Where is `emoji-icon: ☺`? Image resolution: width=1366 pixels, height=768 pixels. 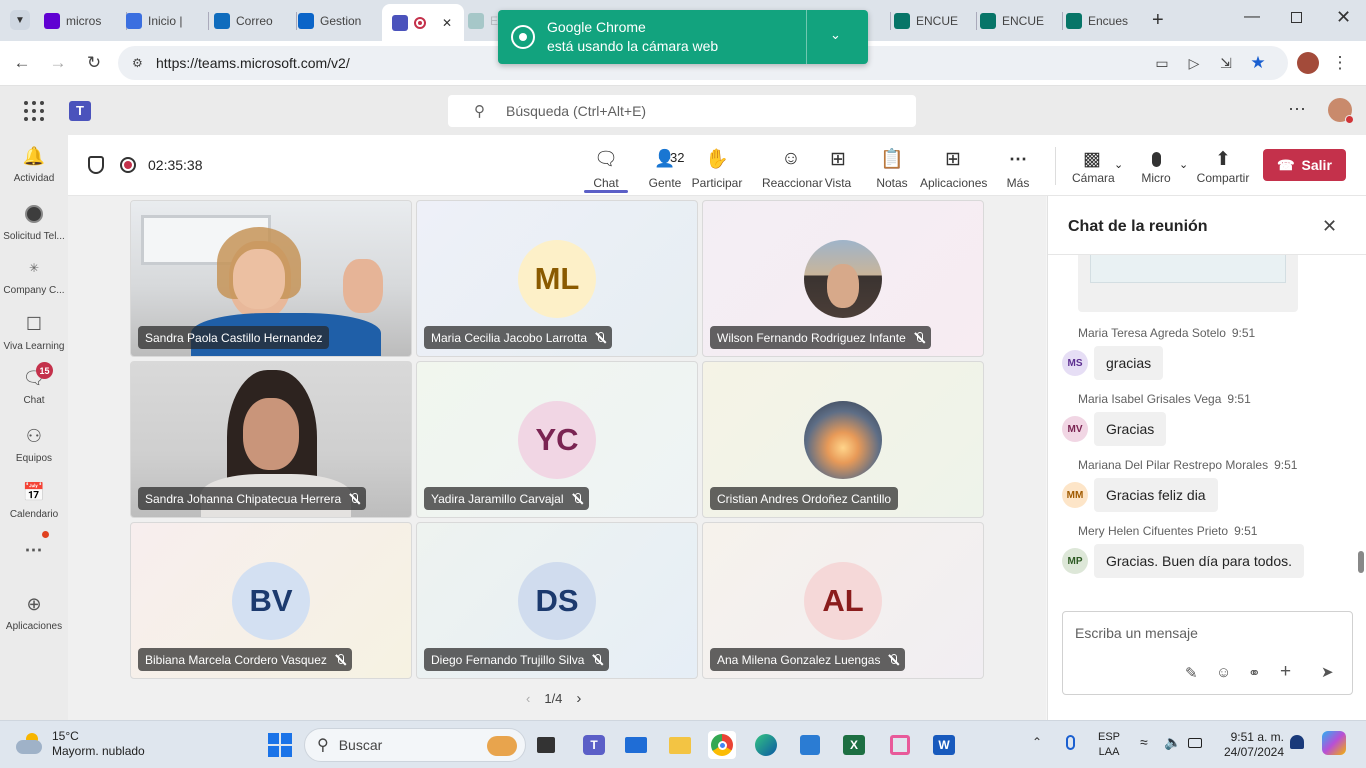
emoji-icon: ☺ is located at coordinates (1223, 672).